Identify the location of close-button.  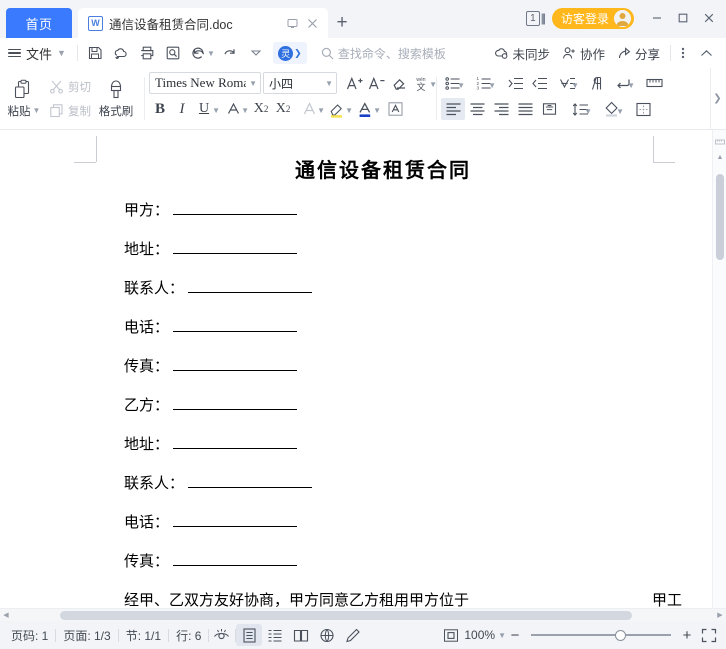
(709, 18).